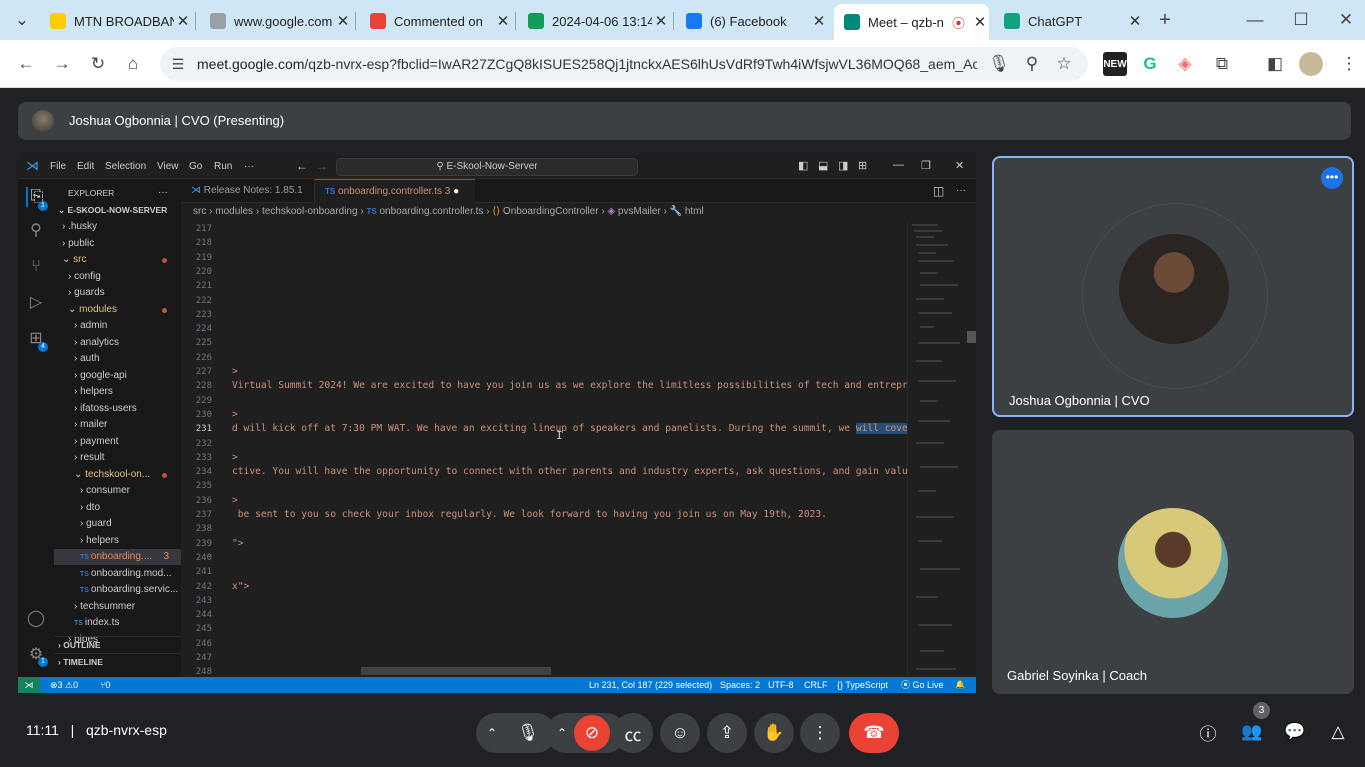 The height and width of the screenshot is (767, 1365). Describe the element at coordinates (22, 20) in the screenshot. I see `tab-search-icon: ⌄` at that location.